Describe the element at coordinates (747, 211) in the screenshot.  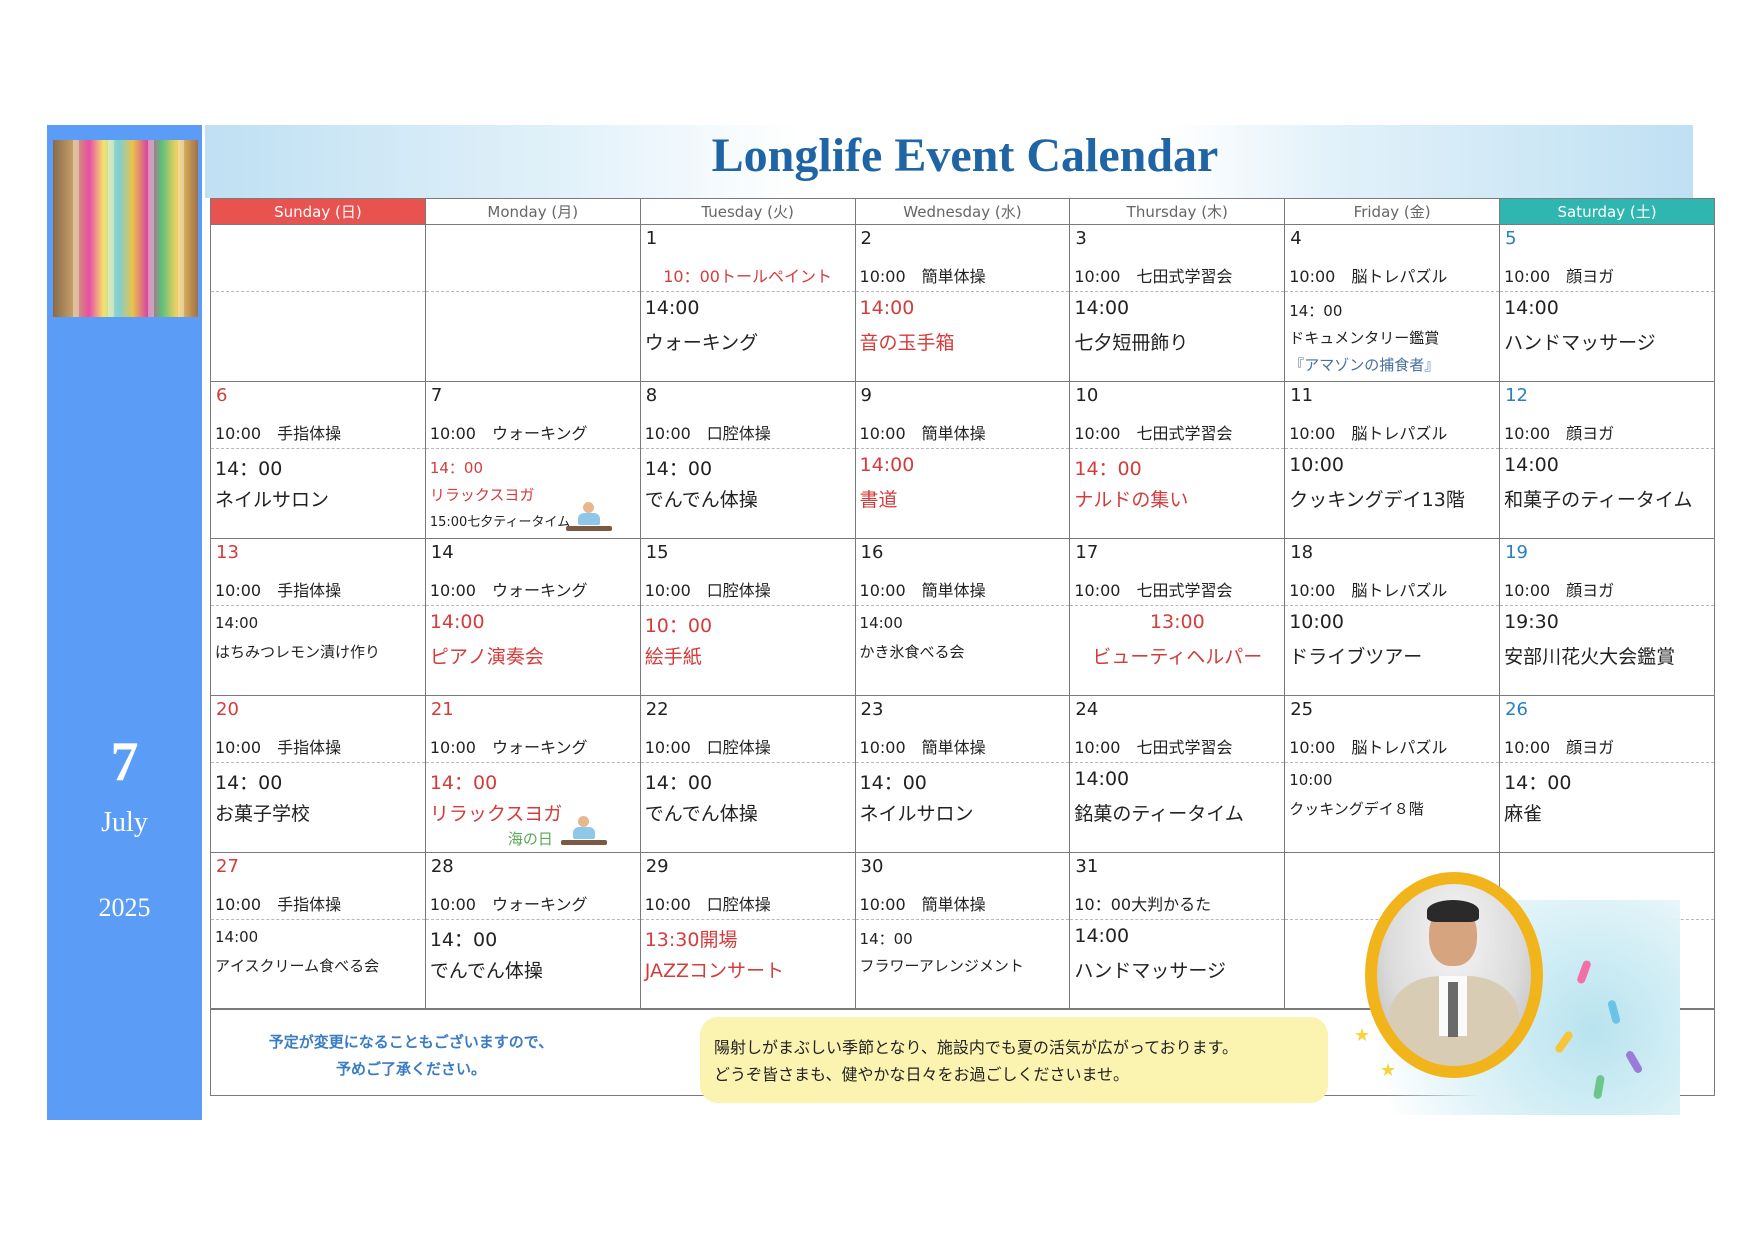
I see `header-tuesday: Tuesday (火)` at that location.